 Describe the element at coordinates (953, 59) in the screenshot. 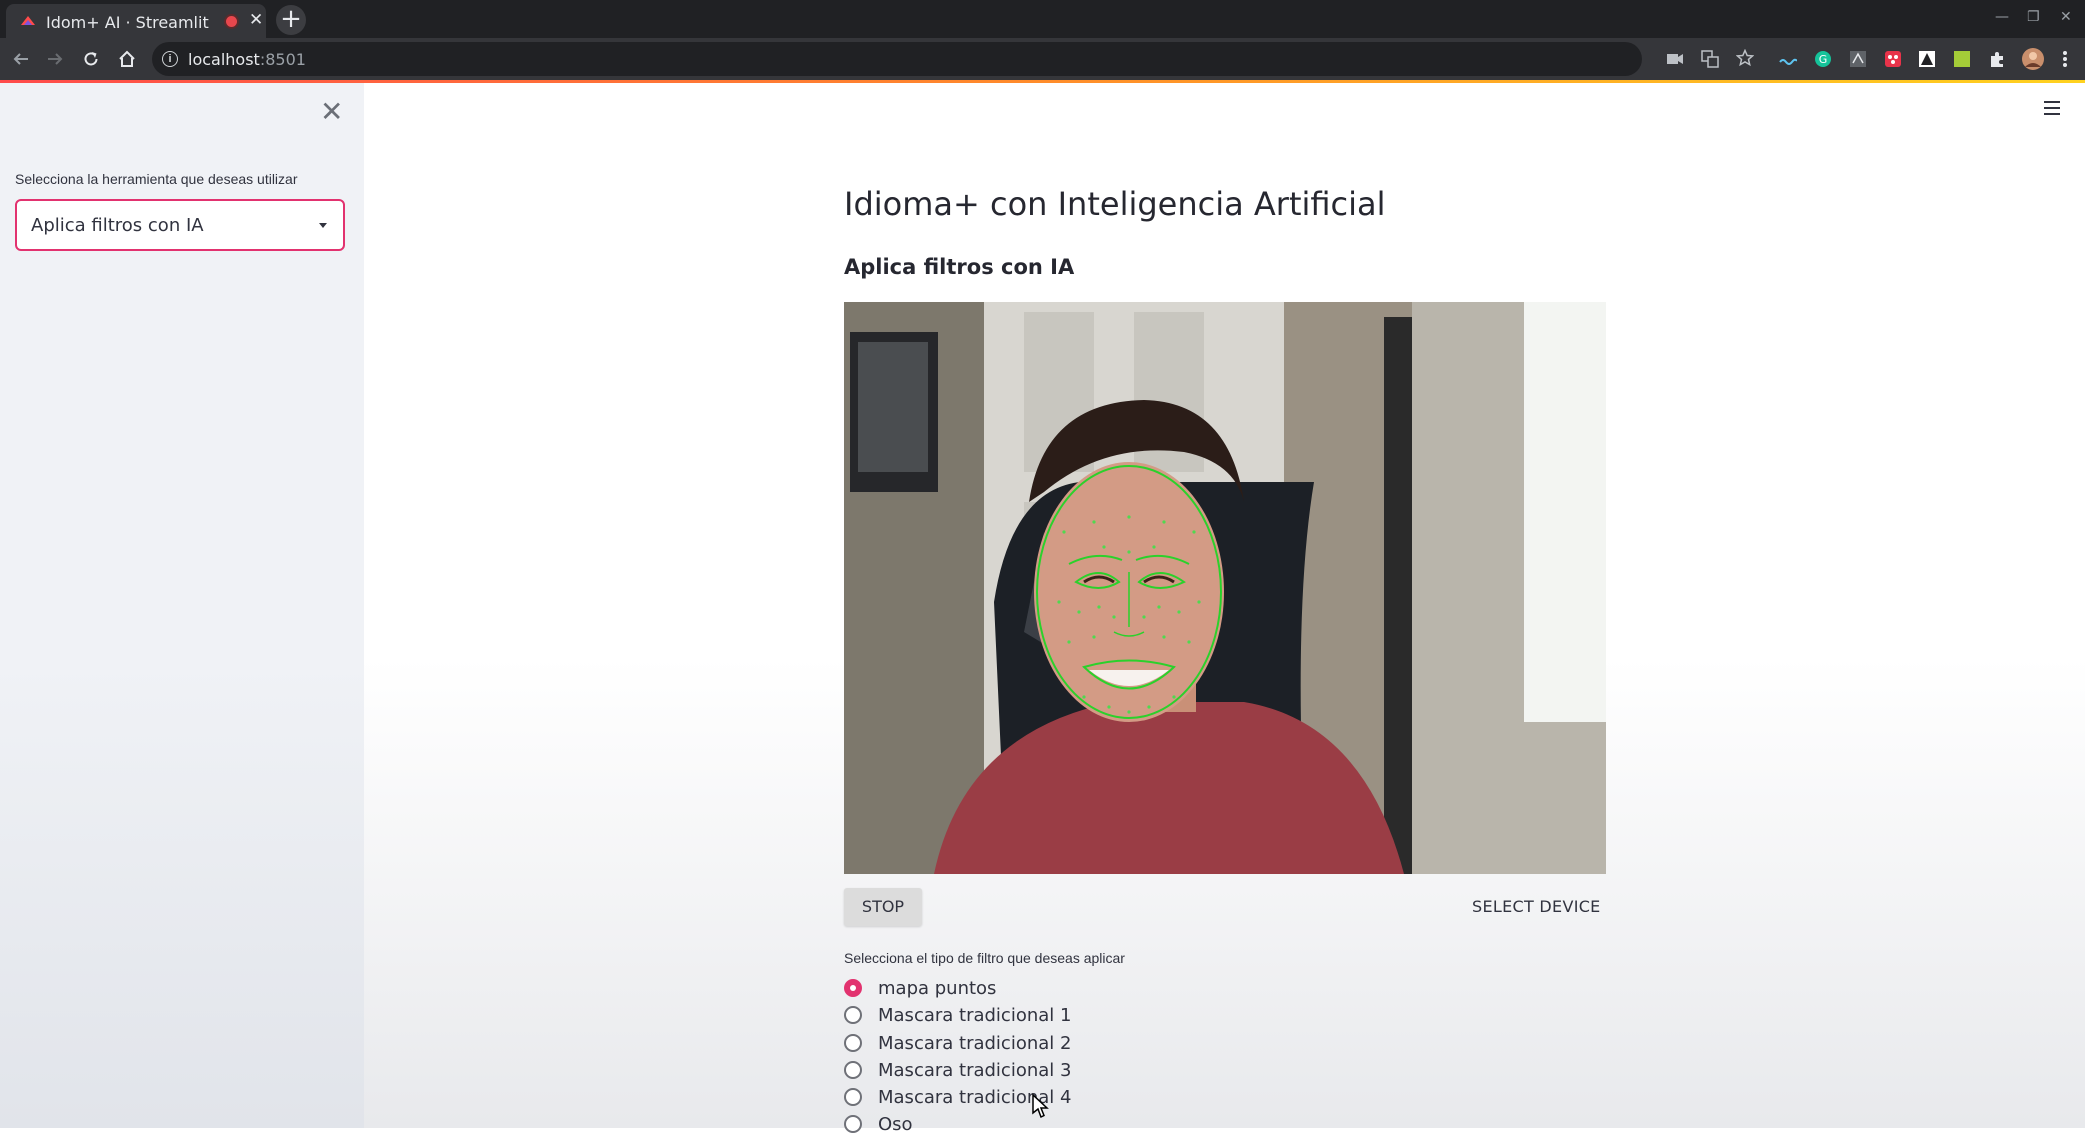

I see `address-bar: i localhost:8501` at that location.